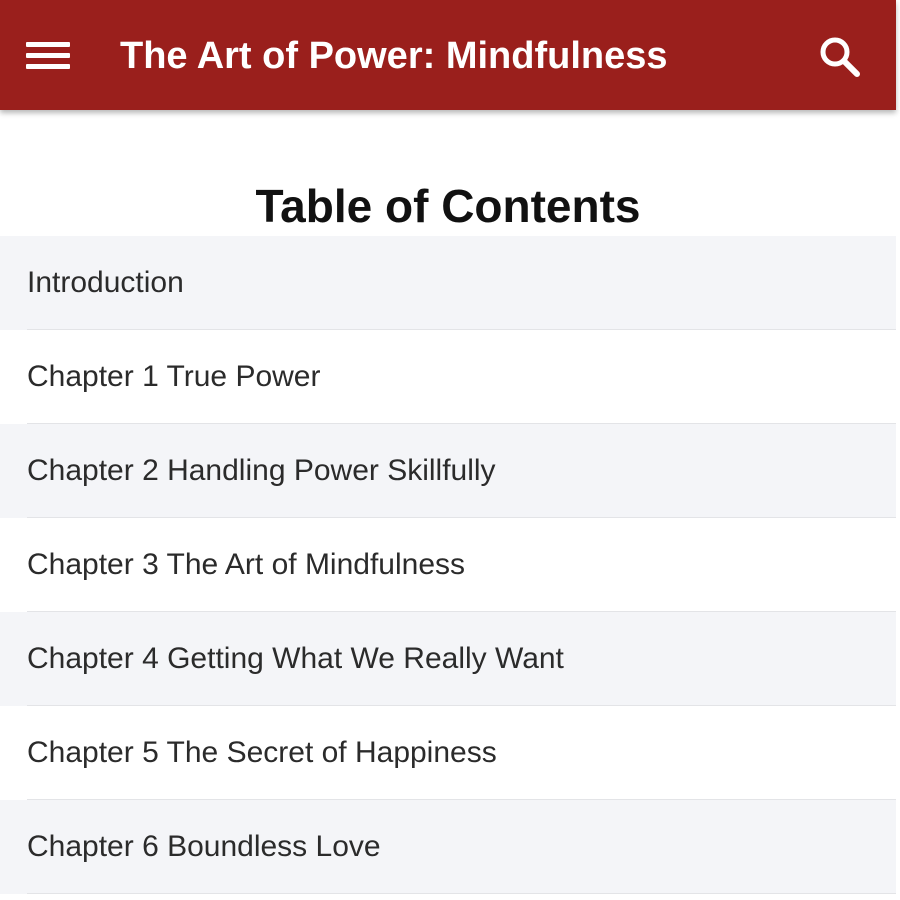 The height and width of the screenshot is (900, 900). Describe the element at coordinates (394, 56) in the screenshot. I see `app-title: The Art of Power: Mindfulness` at that location.